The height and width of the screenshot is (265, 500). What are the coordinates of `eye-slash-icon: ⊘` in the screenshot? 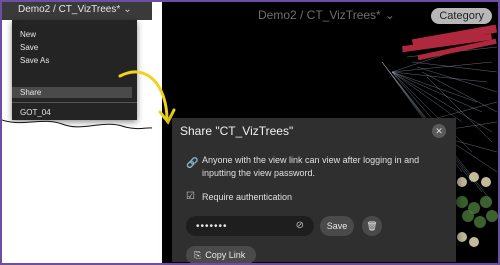 It's located at (300, 225).